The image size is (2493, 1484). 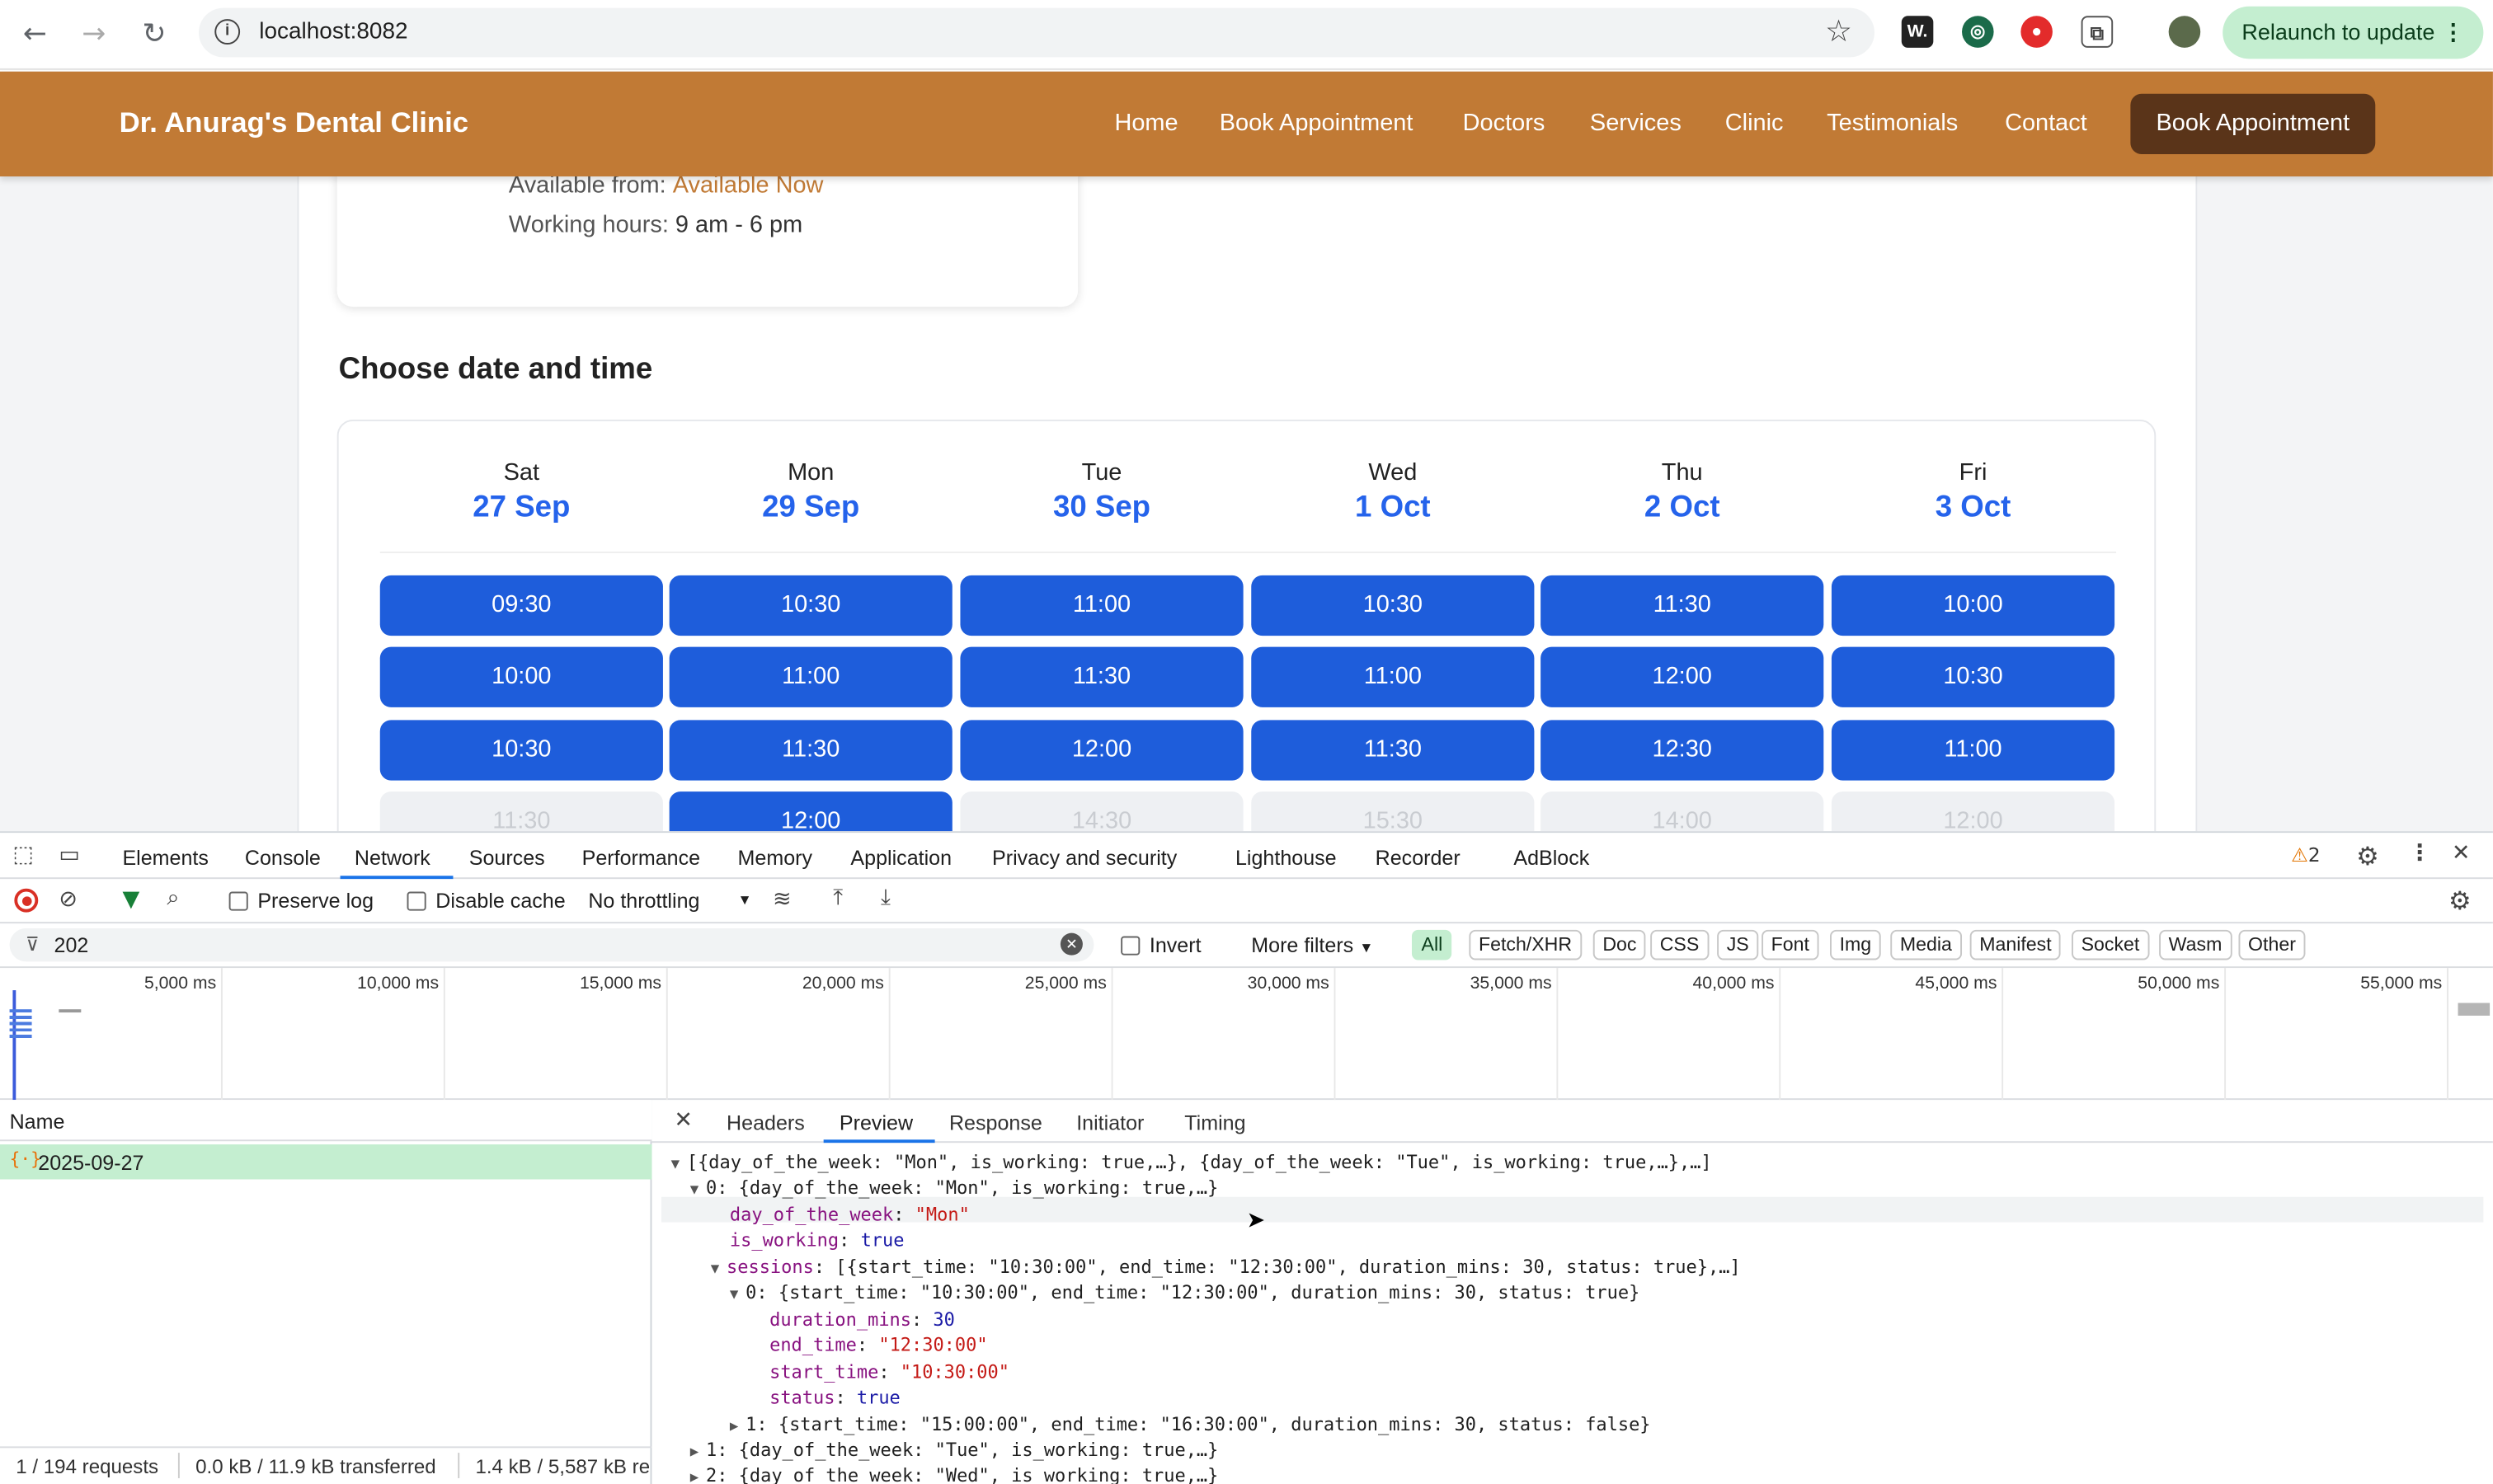 I want to click on tab-console: Console, so click(x=283, y=858).